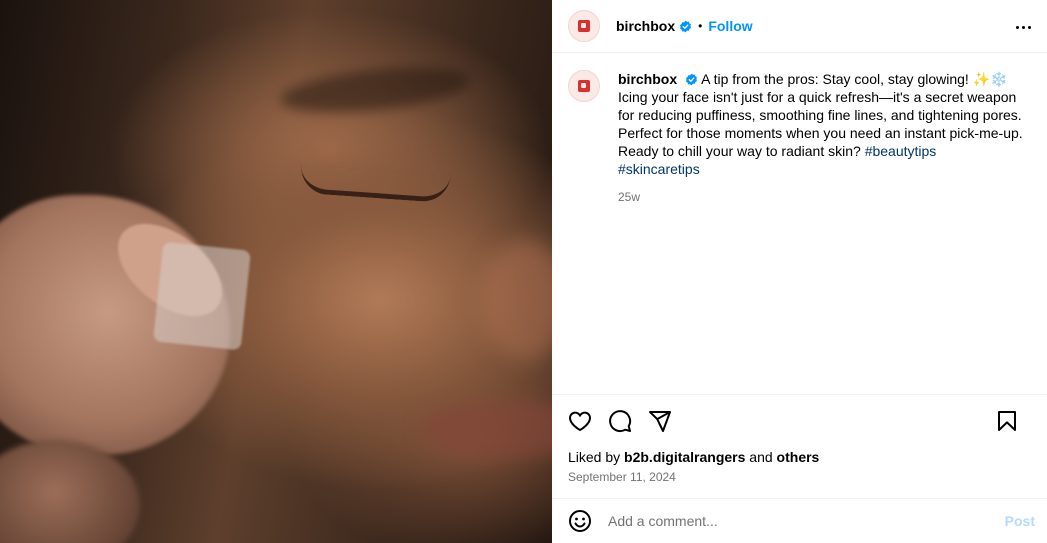  What do you see at coordinates (1023, 27) in the screenshot?
I see `more-options-icon` at bounding box center [1023, 27].